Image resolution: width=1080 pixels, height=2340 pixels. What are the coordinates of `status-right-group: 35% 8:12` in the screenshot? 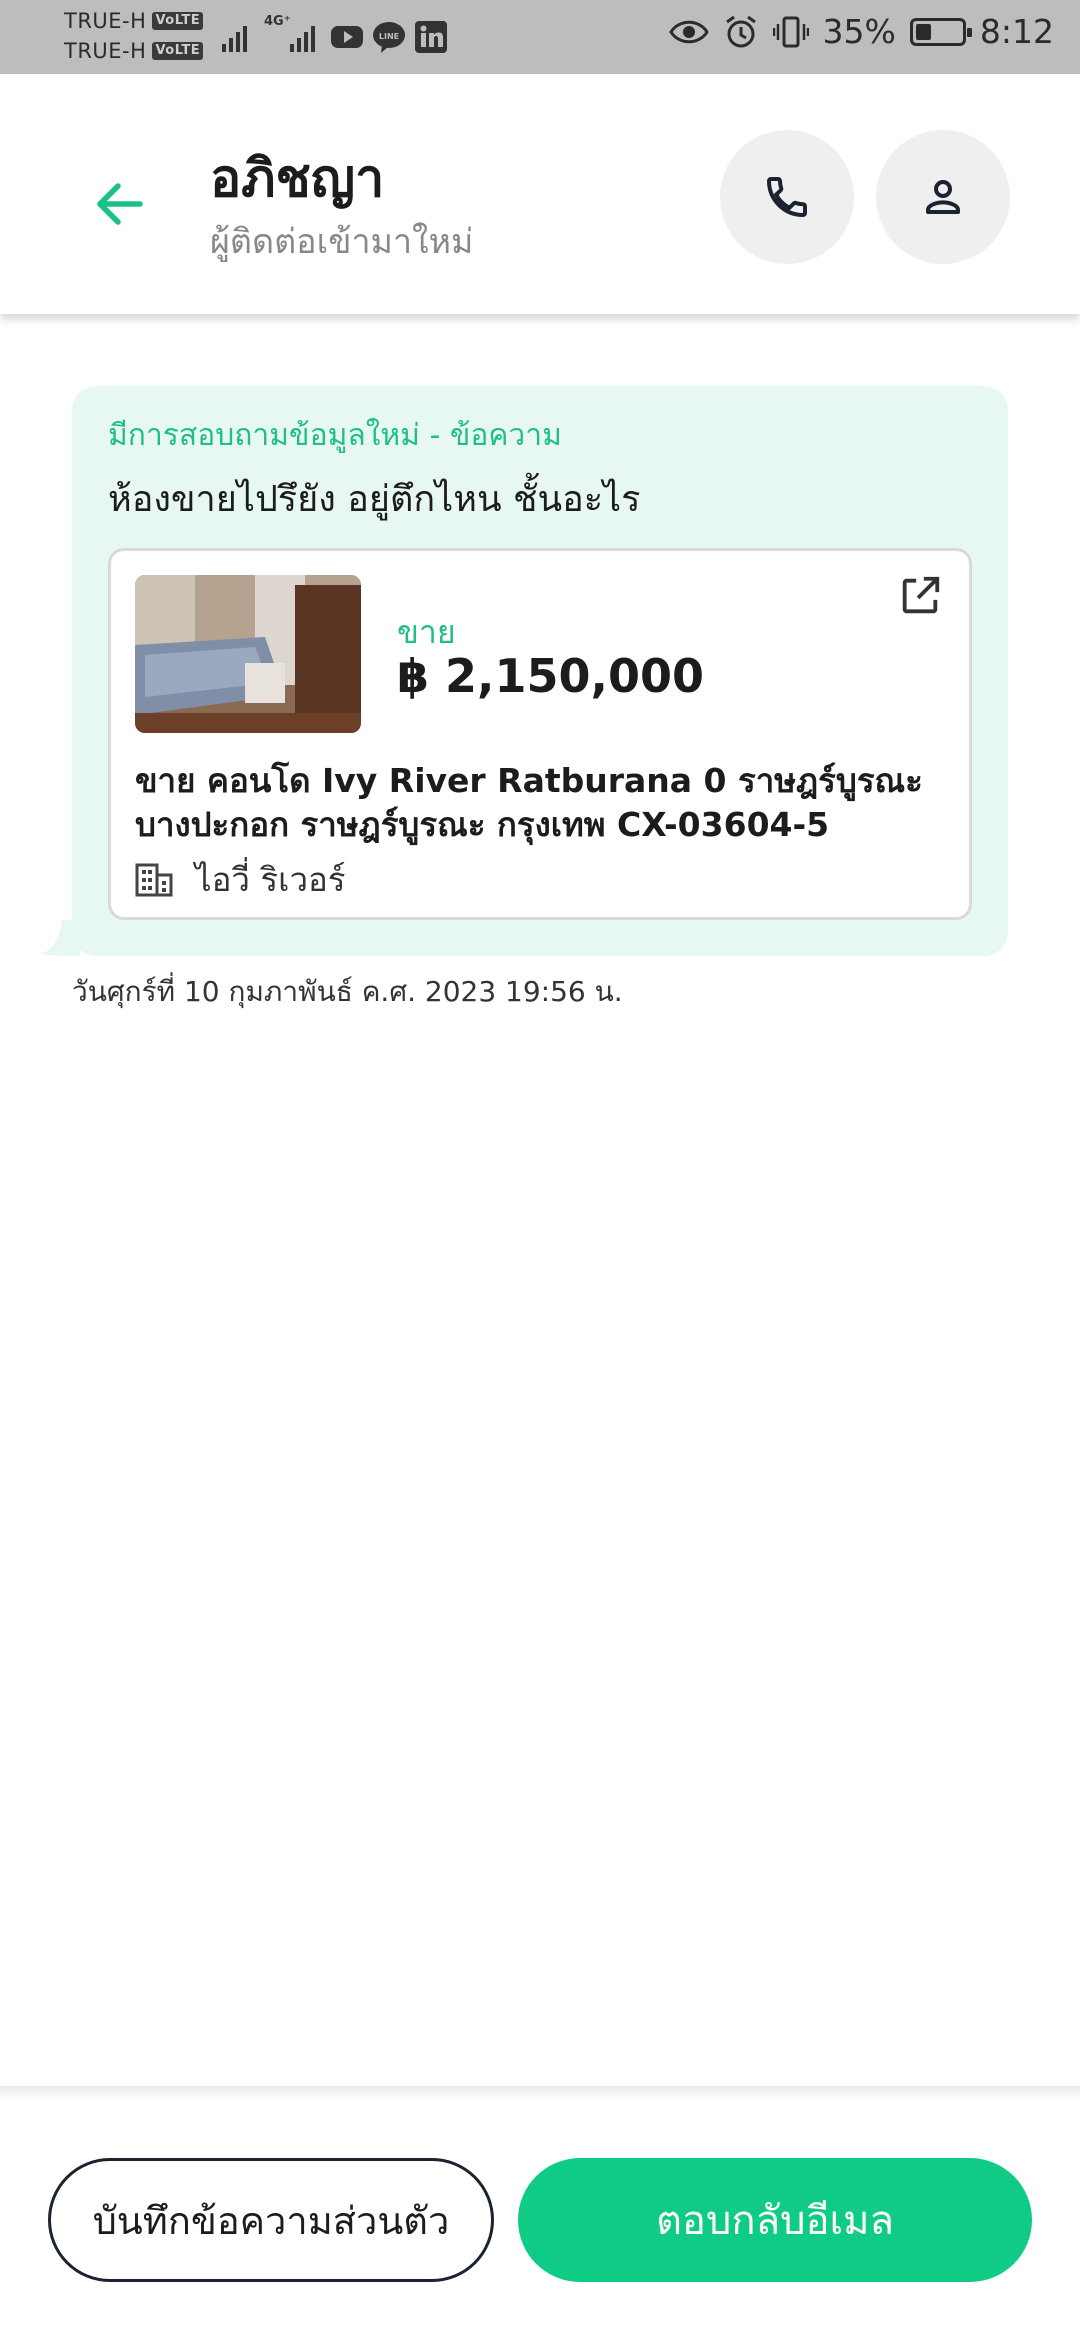 It's located at (861, 31).